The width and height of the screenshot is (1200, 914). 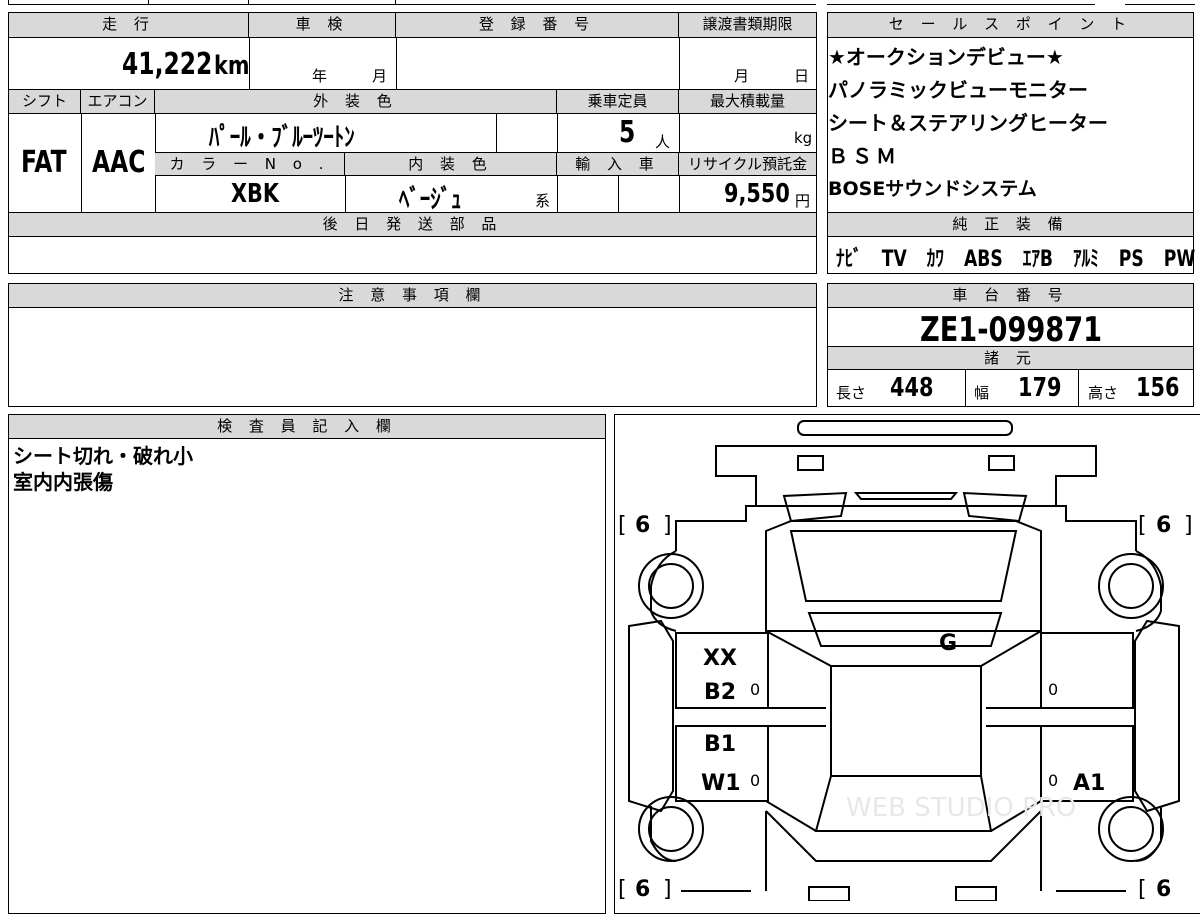 What do you see at coordinates (45, 102) in the screenshot?
I see `shift-header: シフト` at bounding box center [45, 102].